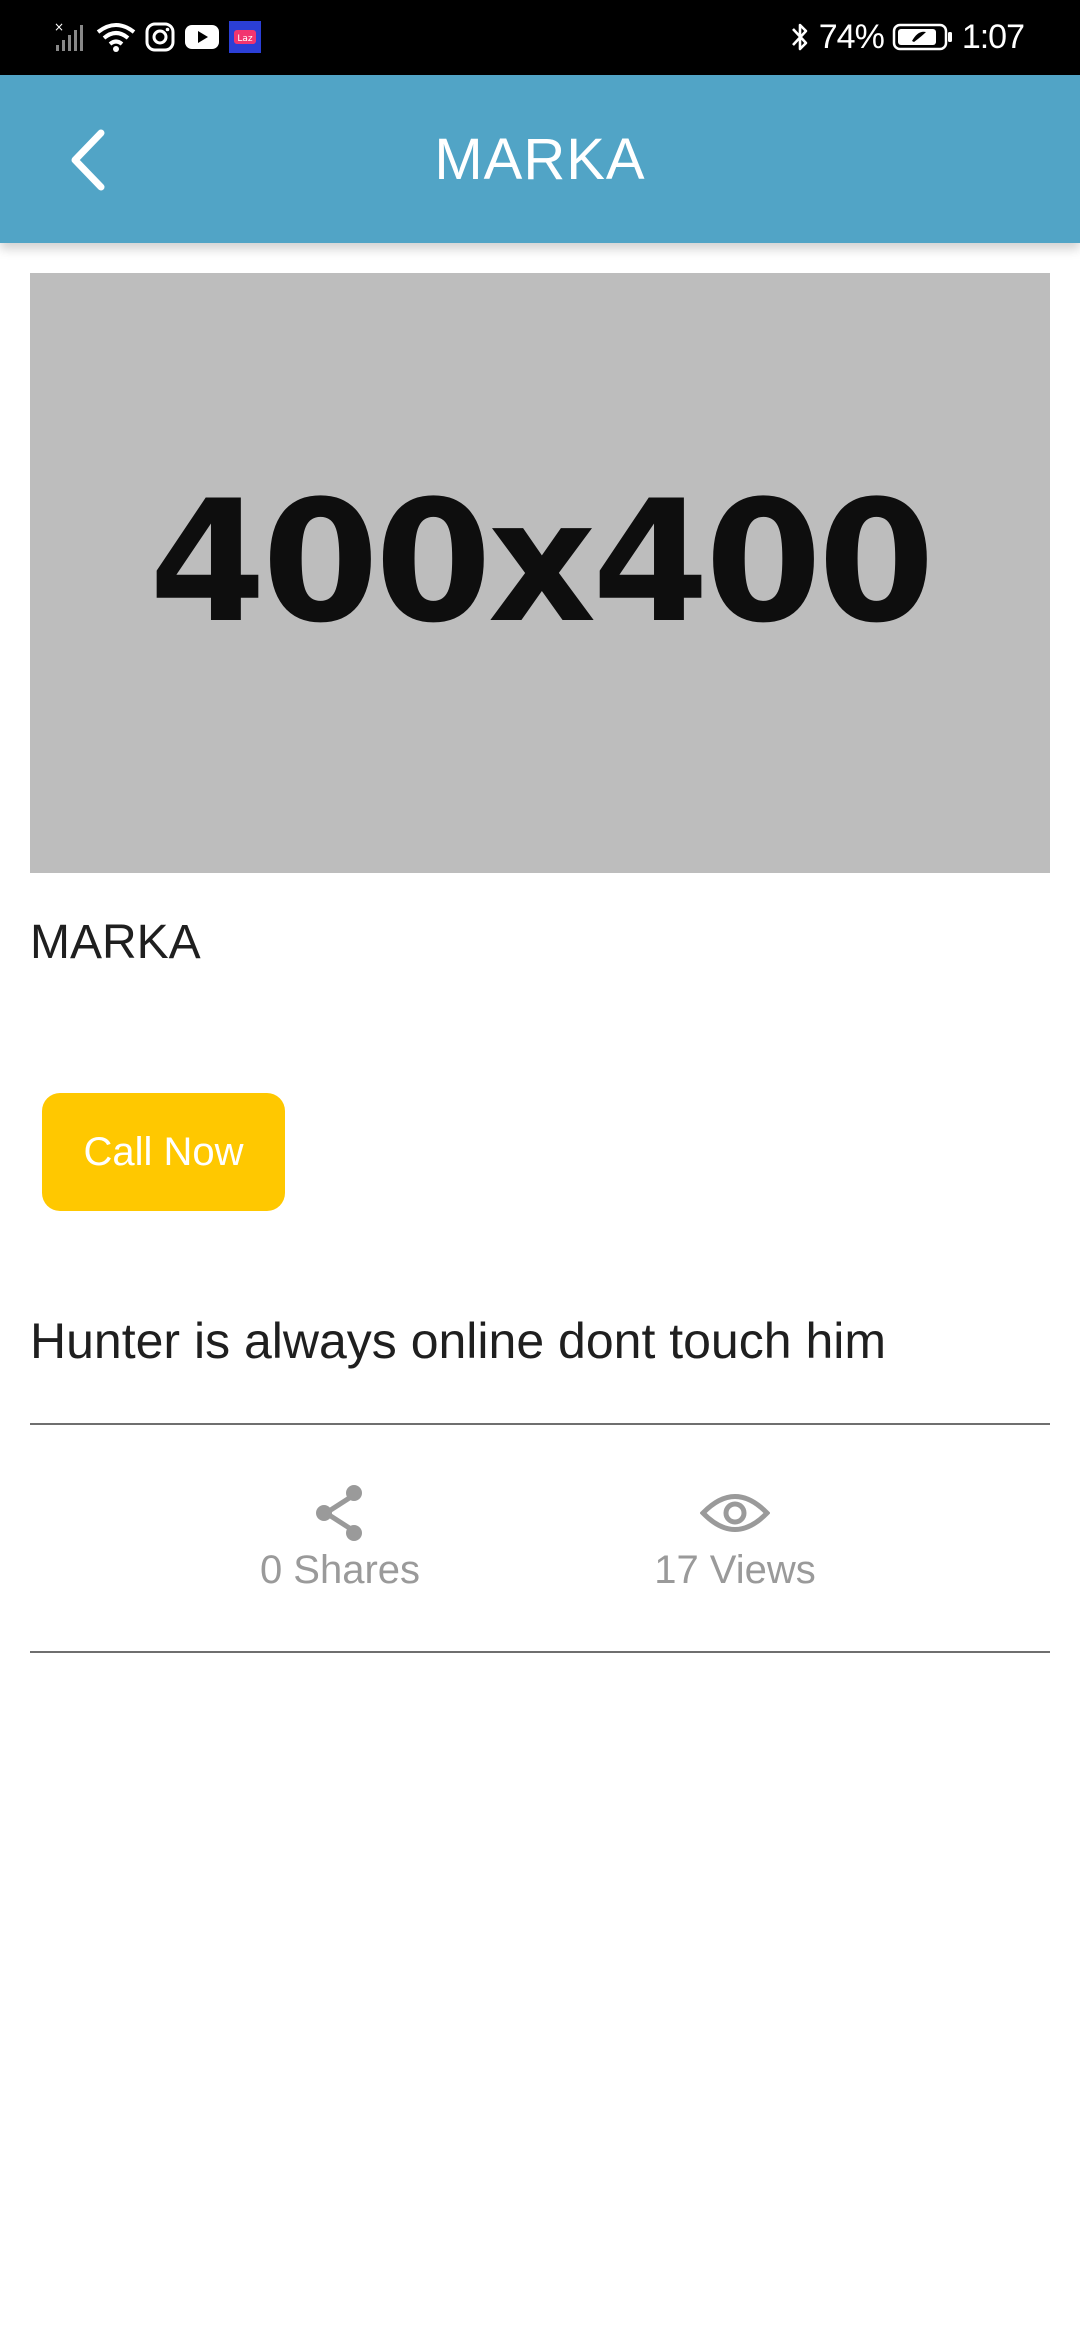 The image size is (1080, 2340). I want to click on status-left-icons: × Laz, so click(157, 37).